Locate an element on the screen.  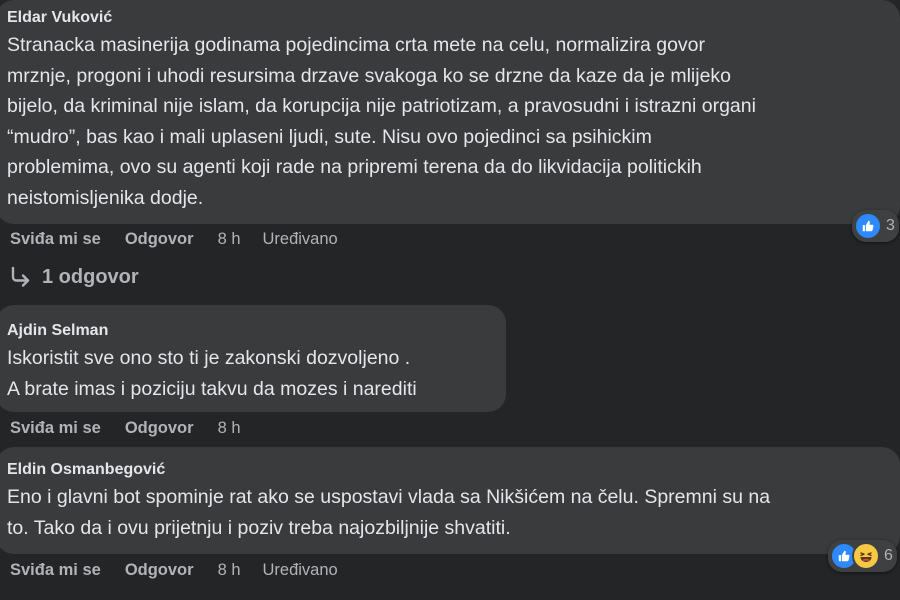
reply-arrow-icon is located at coordinates (20, 276).